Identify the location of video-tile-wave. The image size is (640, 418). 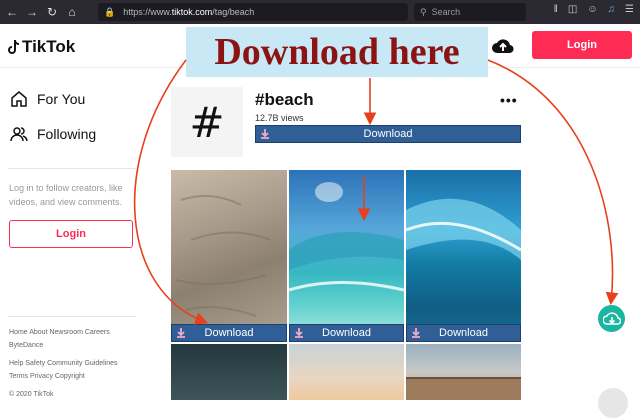
(463, 256).